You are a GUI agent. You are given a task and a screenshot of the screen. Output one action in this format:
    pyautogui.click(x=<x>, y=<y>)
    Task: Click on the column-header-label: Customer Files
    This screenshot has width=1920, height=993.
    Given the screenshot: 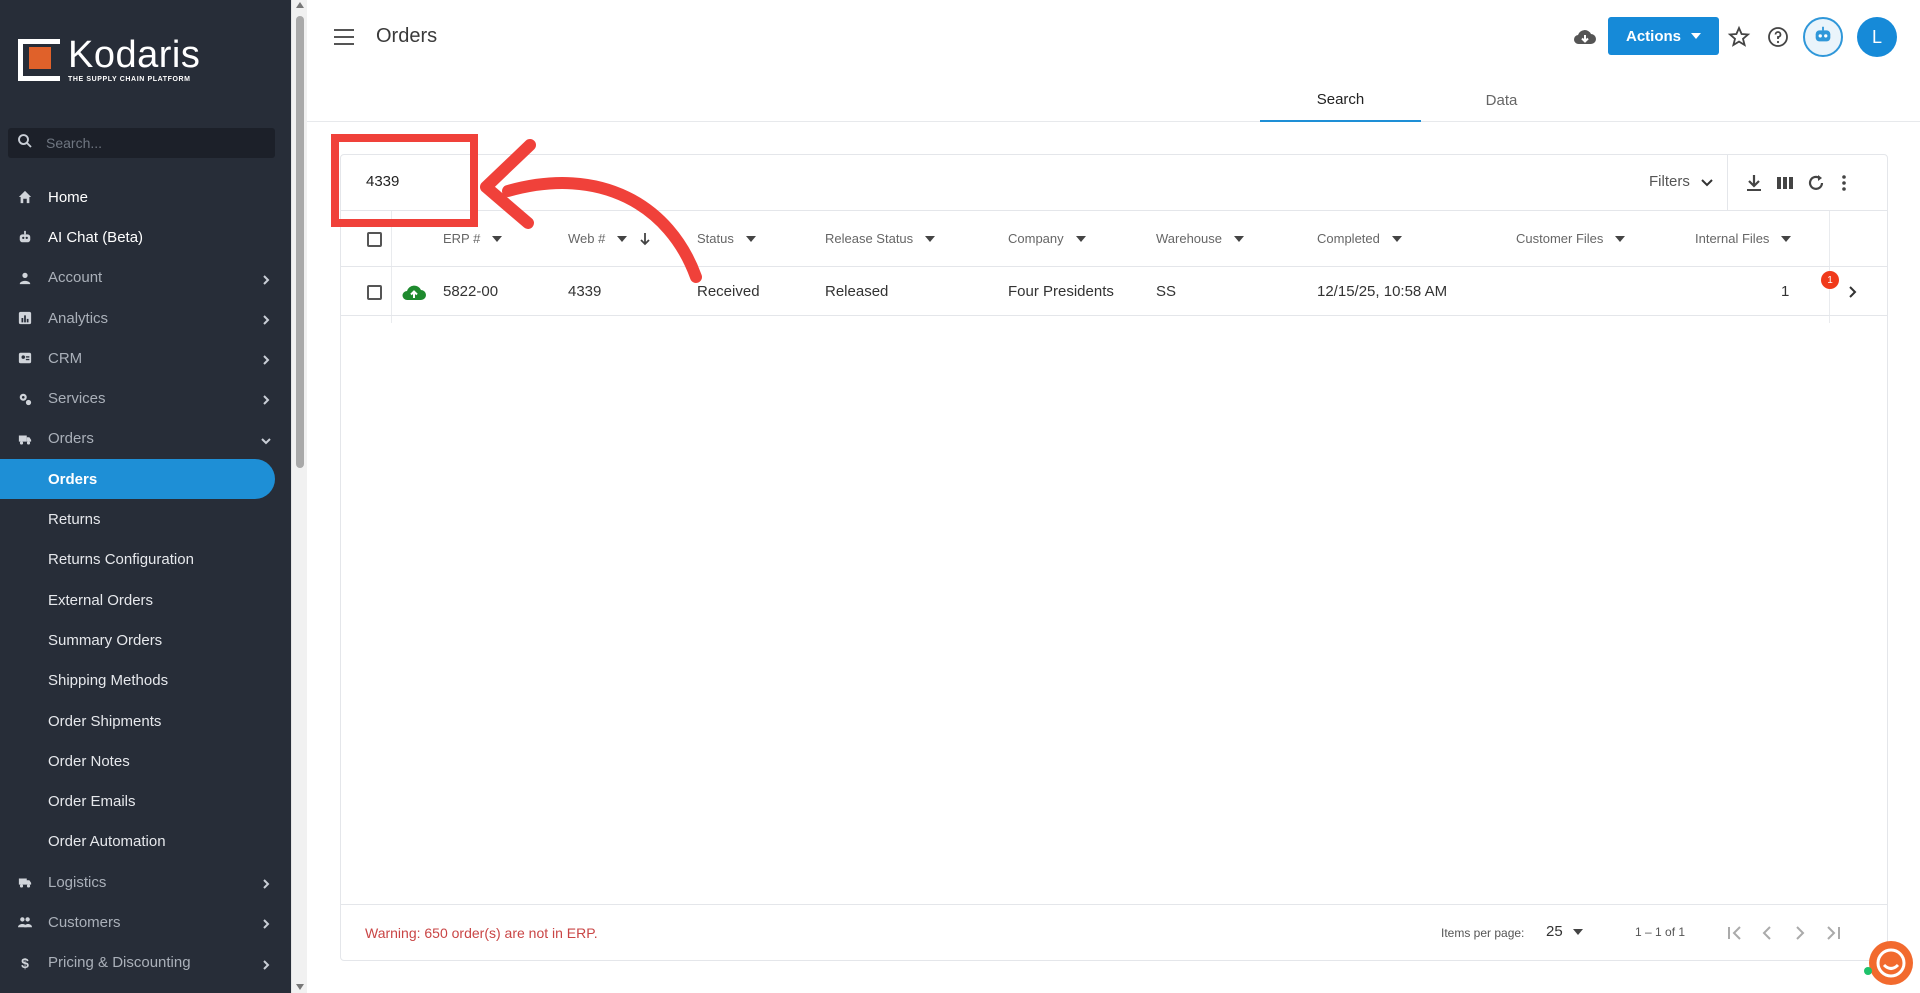 What is the action you would take?
    pyautogui.click(x=1560, y=238)
    